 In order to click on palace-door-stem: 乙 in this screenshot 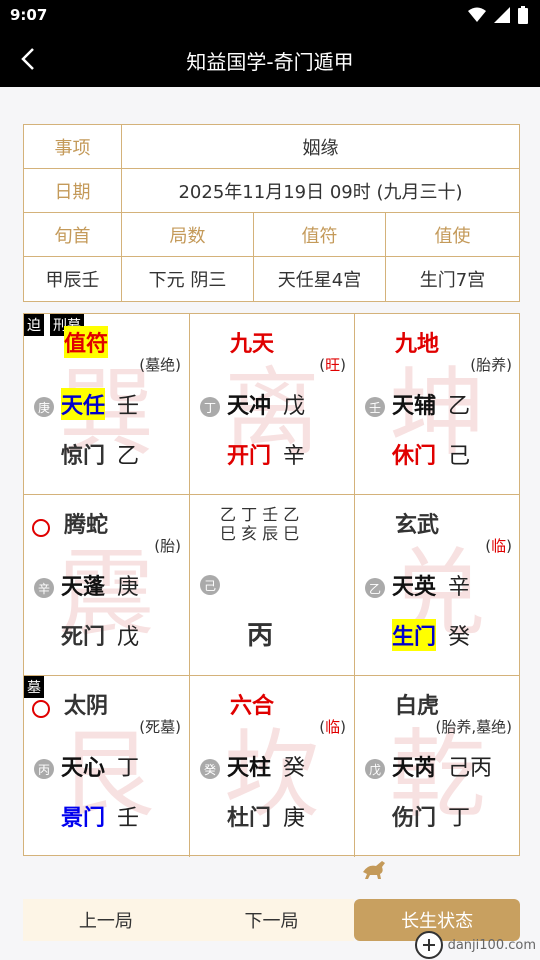, I will do `click(128, 456)`.